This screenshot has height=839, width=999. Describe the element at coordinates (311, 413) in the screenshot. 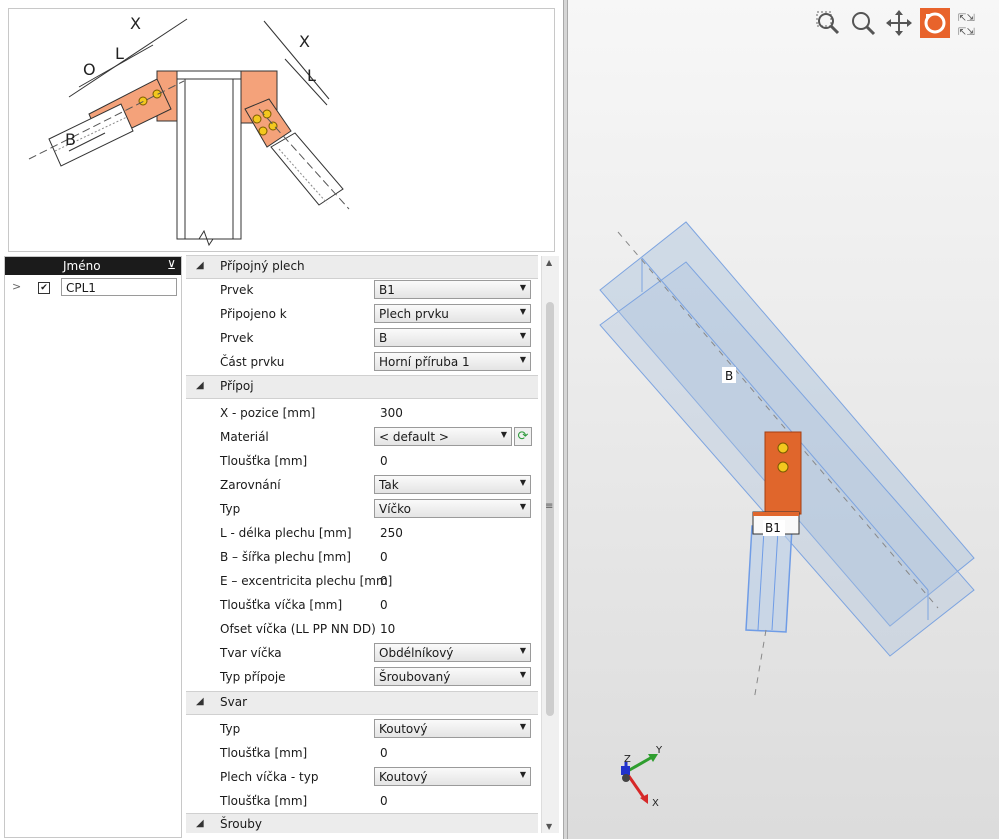

I see `prop-row-x-position: X - pozice [mm] 300` at that location.